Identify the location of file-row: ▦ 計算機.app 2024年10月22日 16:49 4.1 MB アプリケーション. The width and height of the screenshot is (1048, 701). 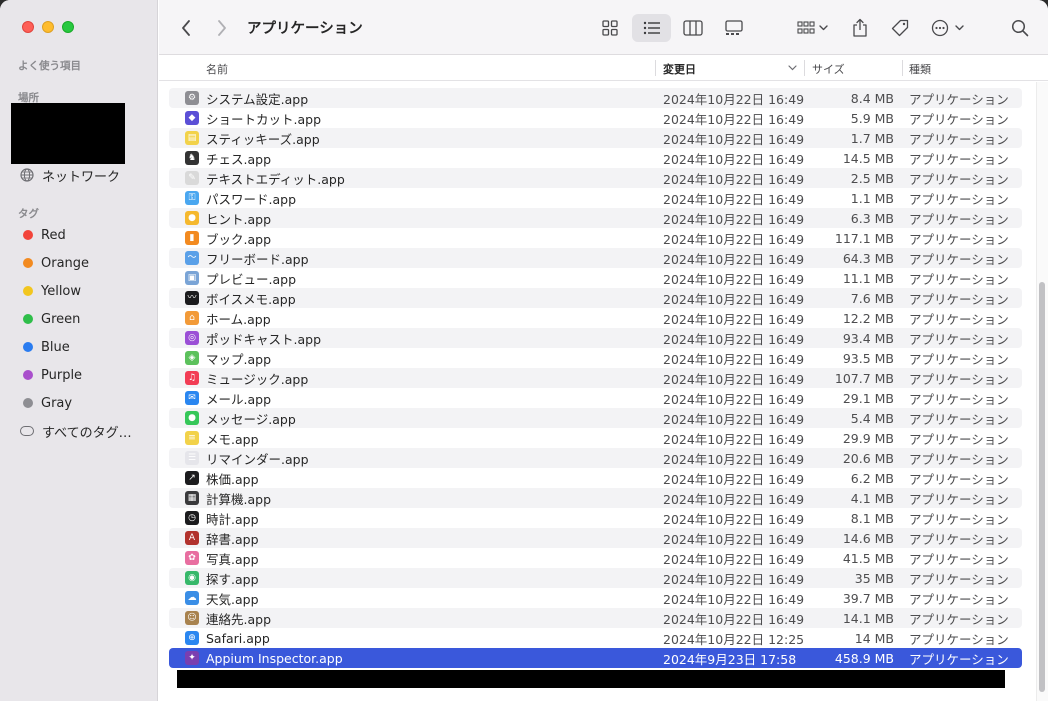
(595, 498).